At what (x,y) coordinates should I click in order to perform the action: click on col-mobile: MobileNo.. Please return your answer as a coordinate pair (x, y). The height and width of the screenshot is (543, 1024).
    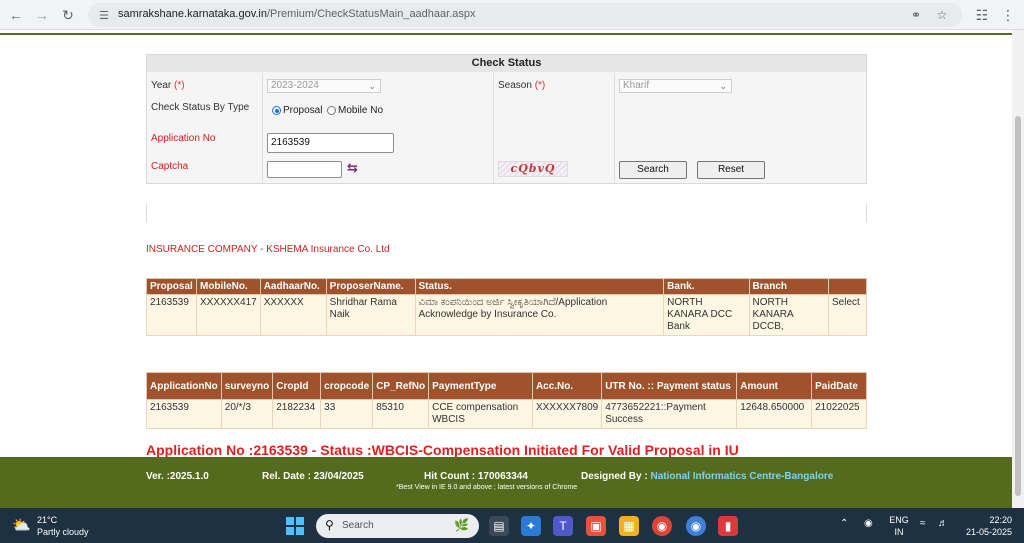
    Looking at the image, I should click on (228, 286).